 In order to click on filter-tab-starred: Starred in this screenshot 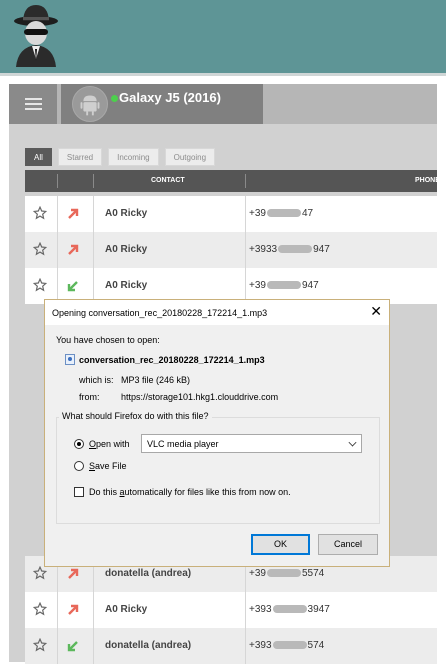, I will do `click(80, 157)`.